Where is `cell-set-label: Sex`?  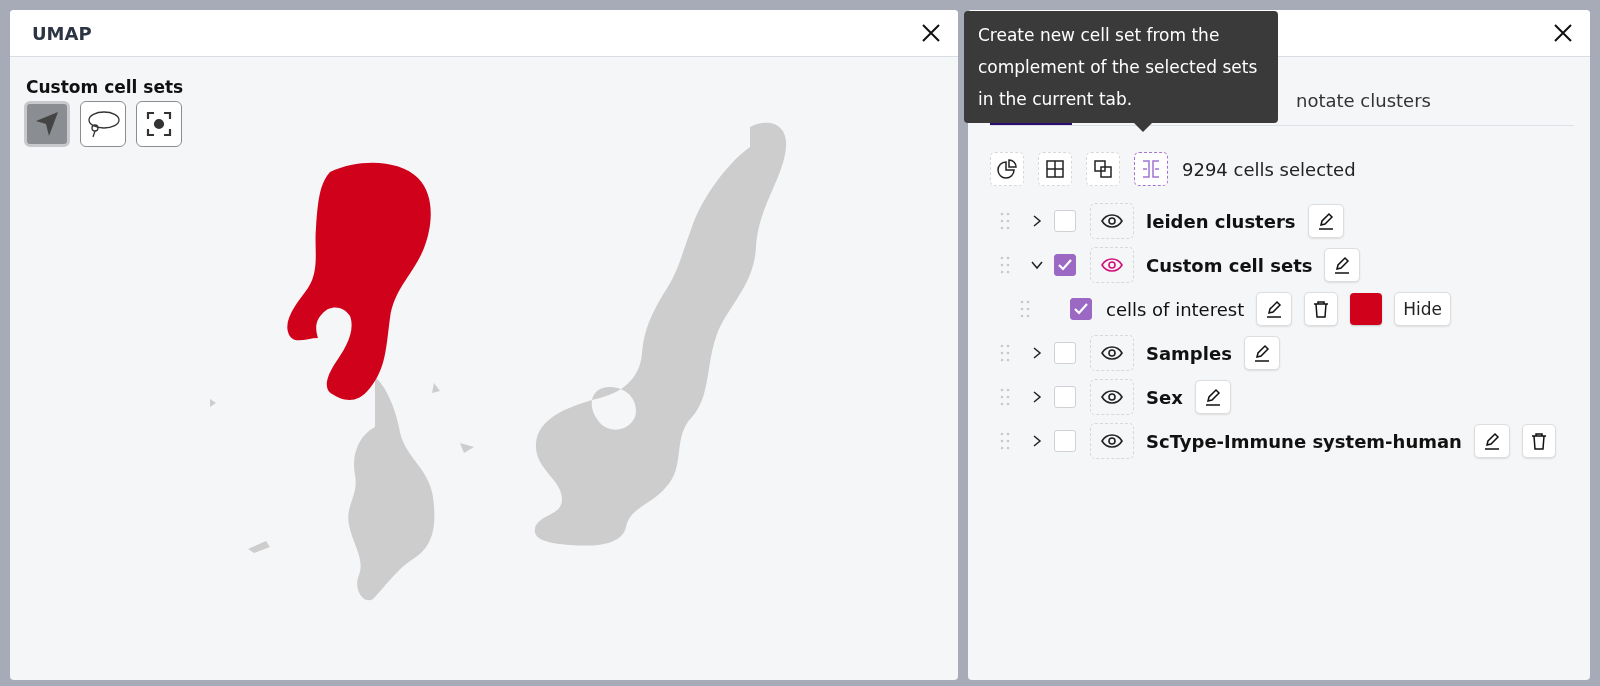
cell-set-label: Sex is located at coordinates (1164, 397).